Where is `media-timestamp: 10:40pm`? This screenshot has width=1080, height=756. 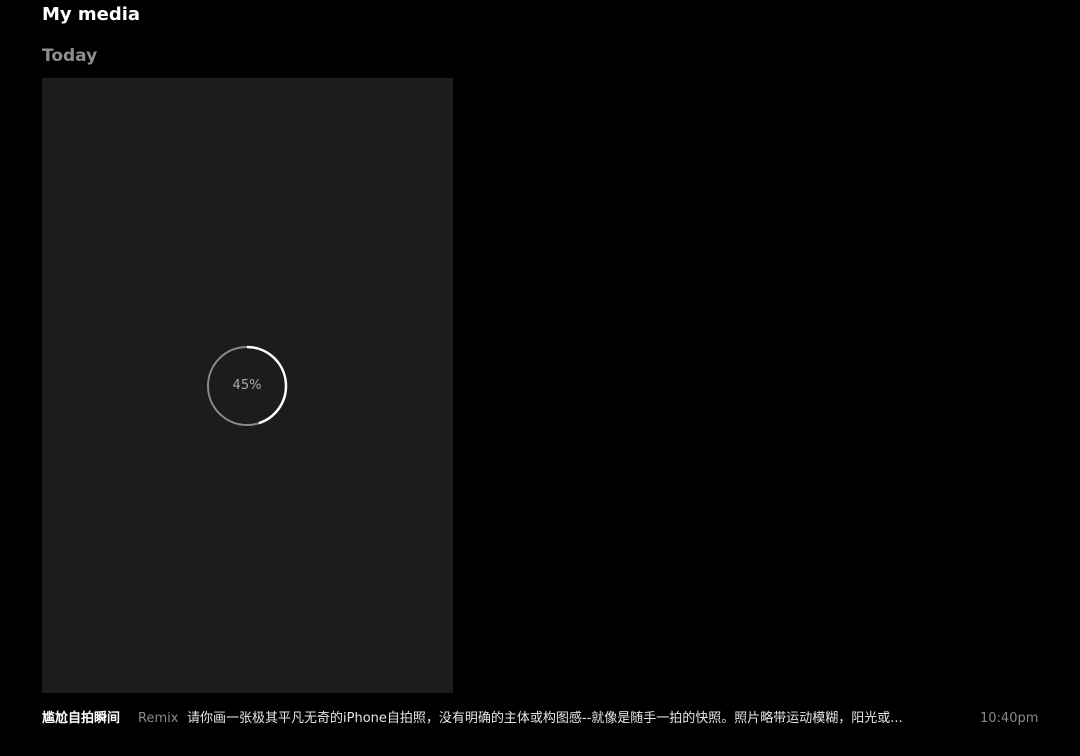
media-timestamp: 10:40pm is located at coordinates (1009, 718).